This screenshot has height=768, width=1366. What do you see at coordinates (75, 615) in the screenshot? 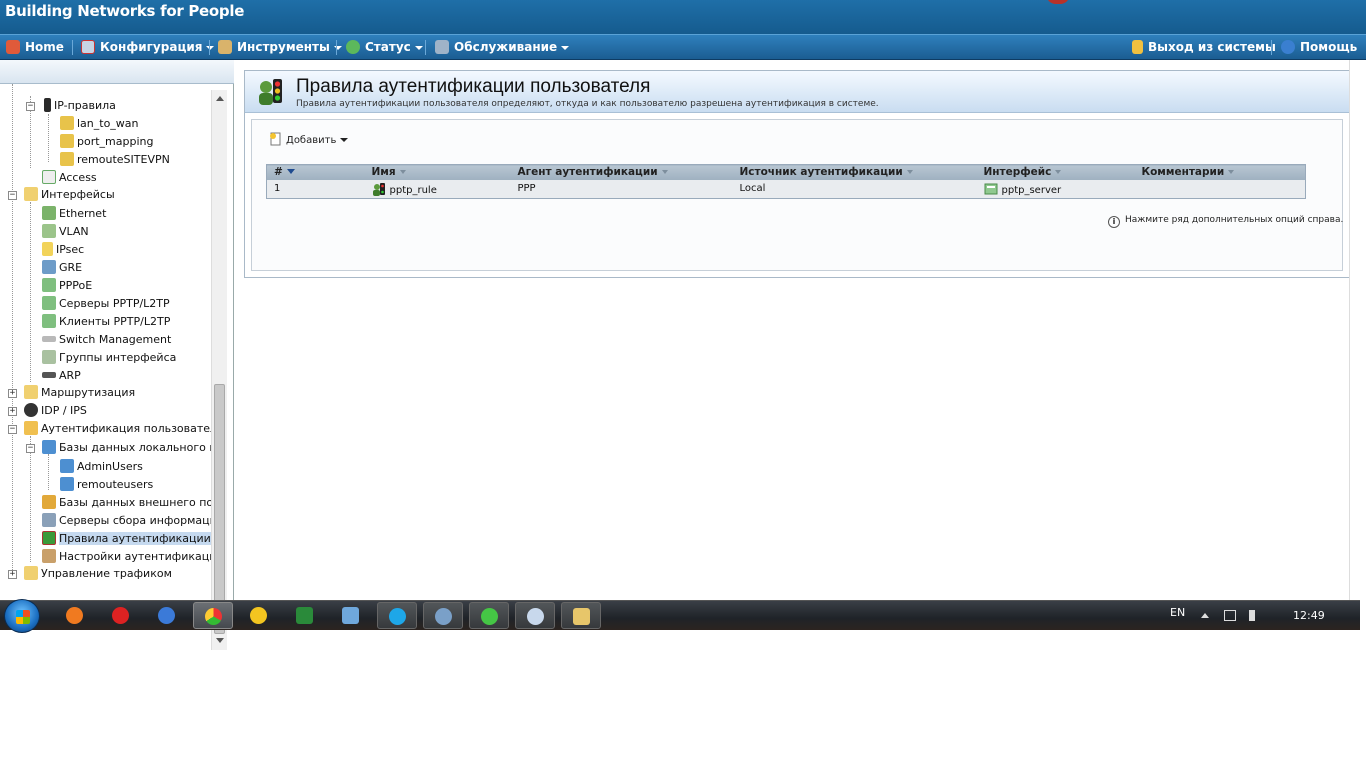
I see `taskbar-app-help` at bounding box center [75, 615].